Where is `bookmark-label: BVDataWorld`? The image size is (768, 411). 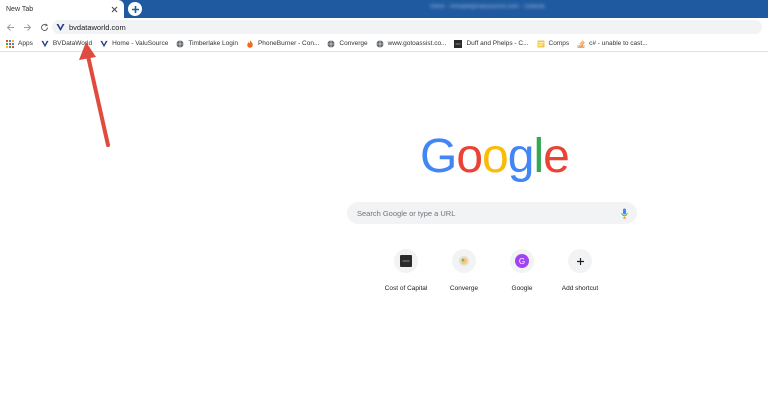
bookmark-label: BVDataWorld is located at coordinates (72, 43).